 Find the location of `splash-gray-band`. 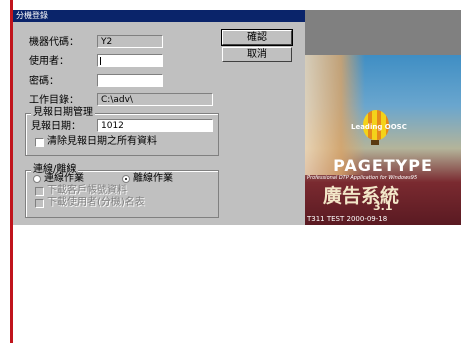

splash-gray-band is located at coordinates (383, 32).